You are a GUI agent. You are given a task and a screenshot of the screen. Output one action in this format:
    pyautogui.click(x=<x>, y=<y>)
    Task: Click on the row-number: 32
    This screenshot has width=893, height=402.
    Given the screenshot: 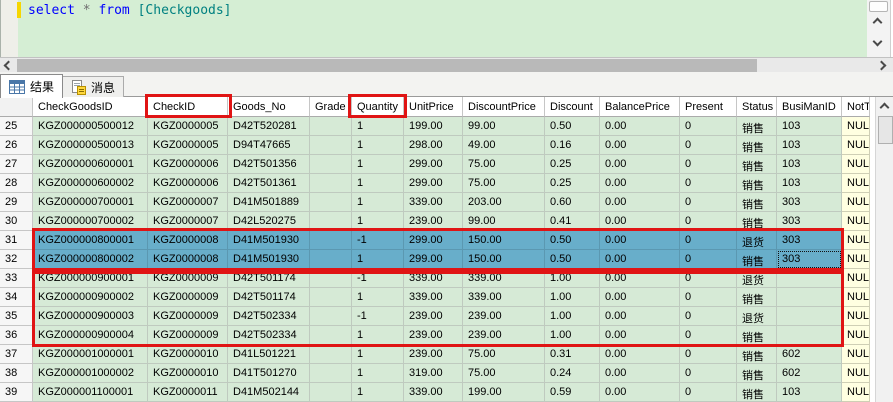 What is the action you would take?
    pyautogui.click(x=16, y=259)
    